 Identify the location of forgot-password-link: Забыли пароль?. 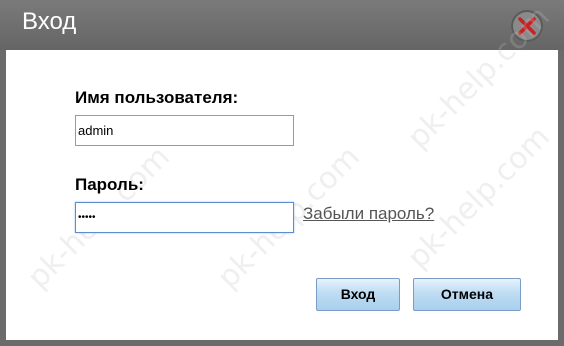
(368, 214).